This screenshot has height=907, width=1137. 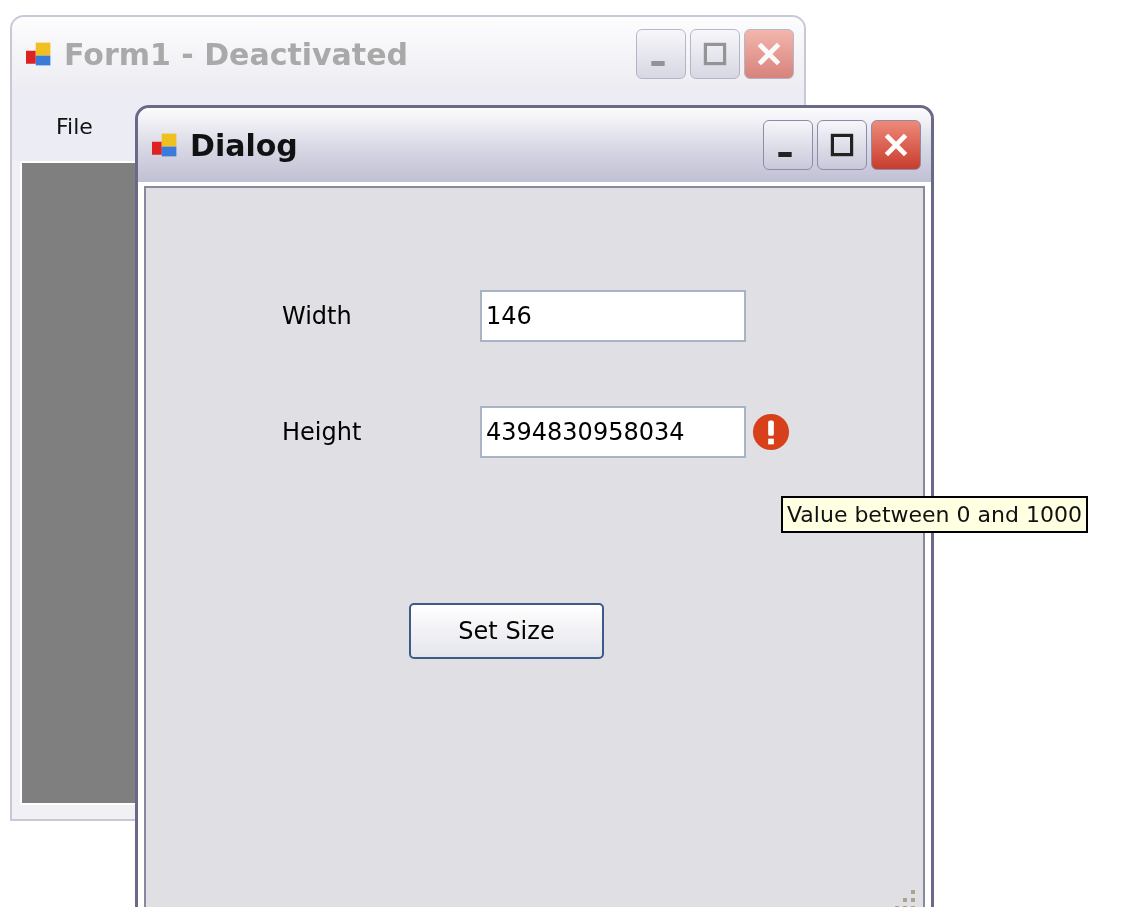 I want to click on window-title: Form1 - Deactivated, so click(x=237, y=54).